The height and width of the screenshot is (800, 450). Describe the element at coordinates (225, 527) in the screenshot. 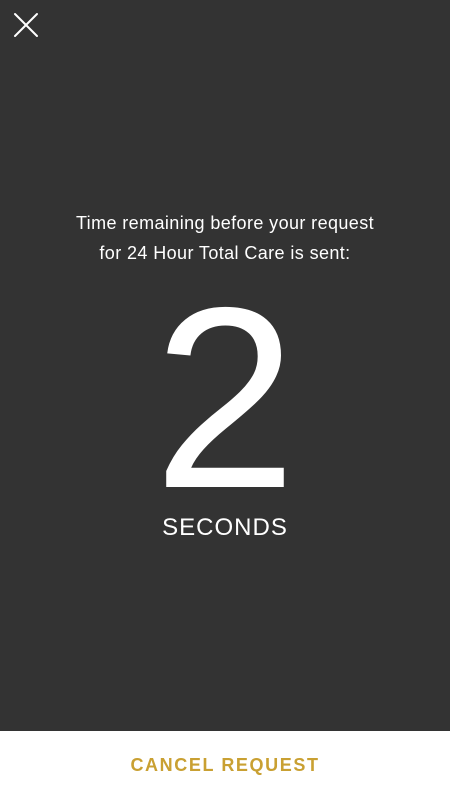

I see `countdown-unit: SECONDS` at that location.